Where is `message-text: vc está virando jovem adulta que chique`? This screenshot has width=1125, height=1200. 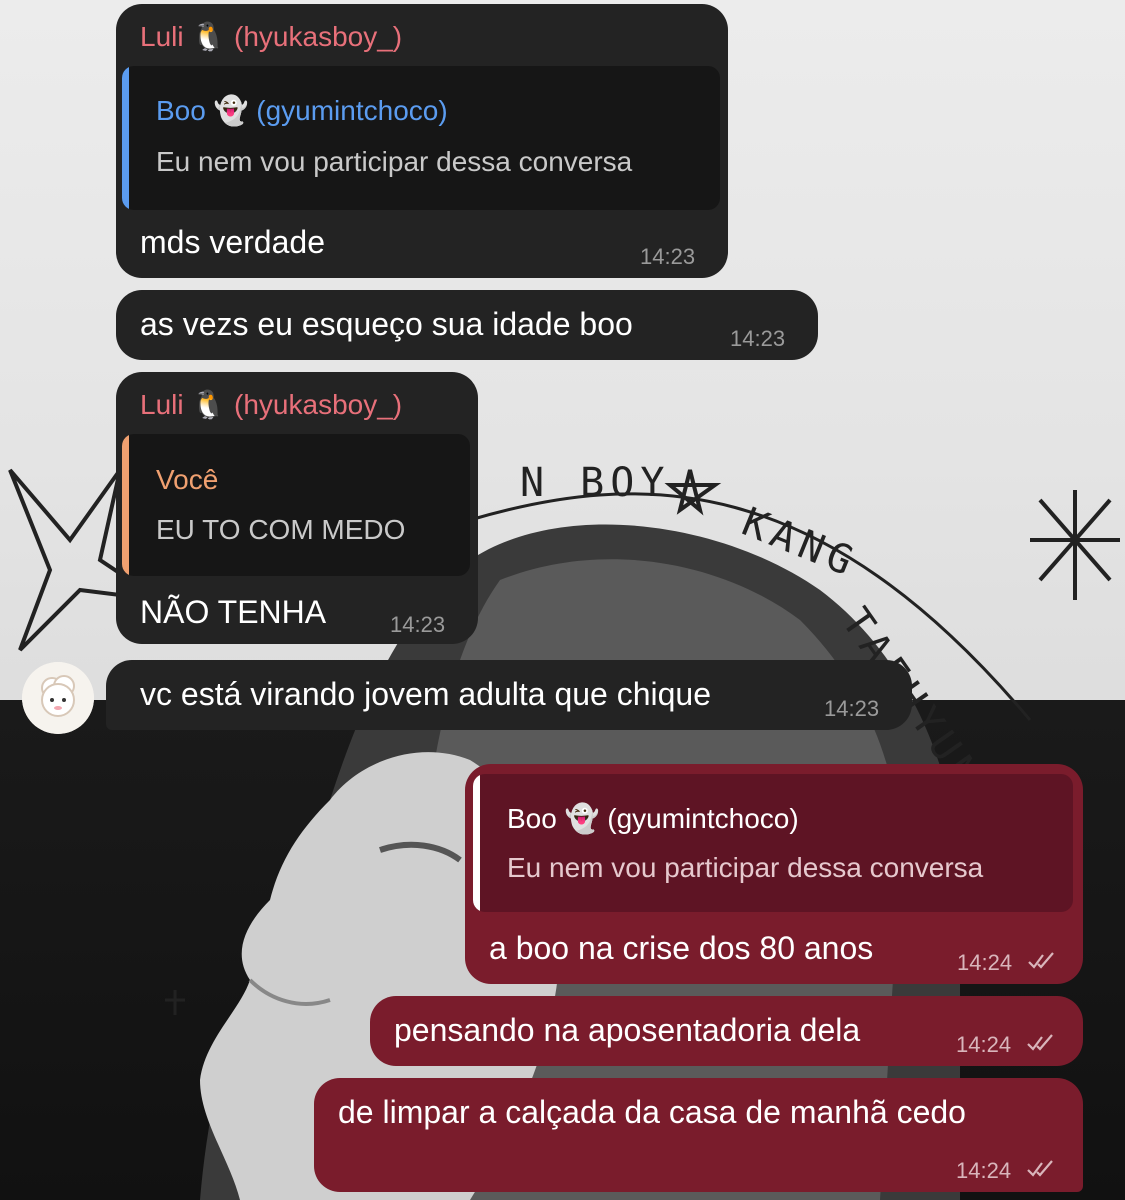 message-text: vc está virando jovem adulta que chique is located at coordinates (426, 694).